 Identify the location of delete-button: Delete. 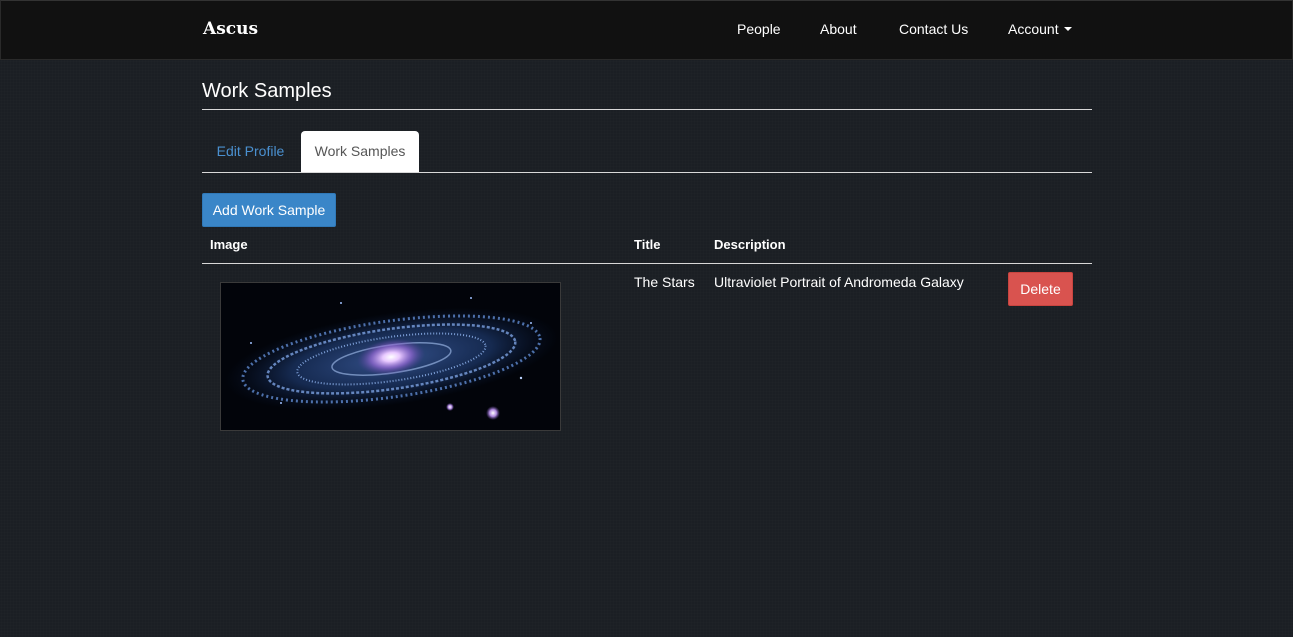
(1040, 289).